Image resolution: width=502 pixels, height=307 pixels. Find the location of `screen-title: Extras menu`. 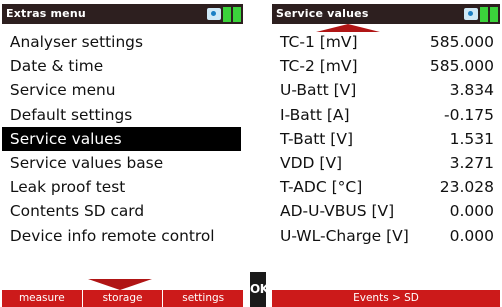

screen-title: Extras menu is located at coordinates (46, 13).